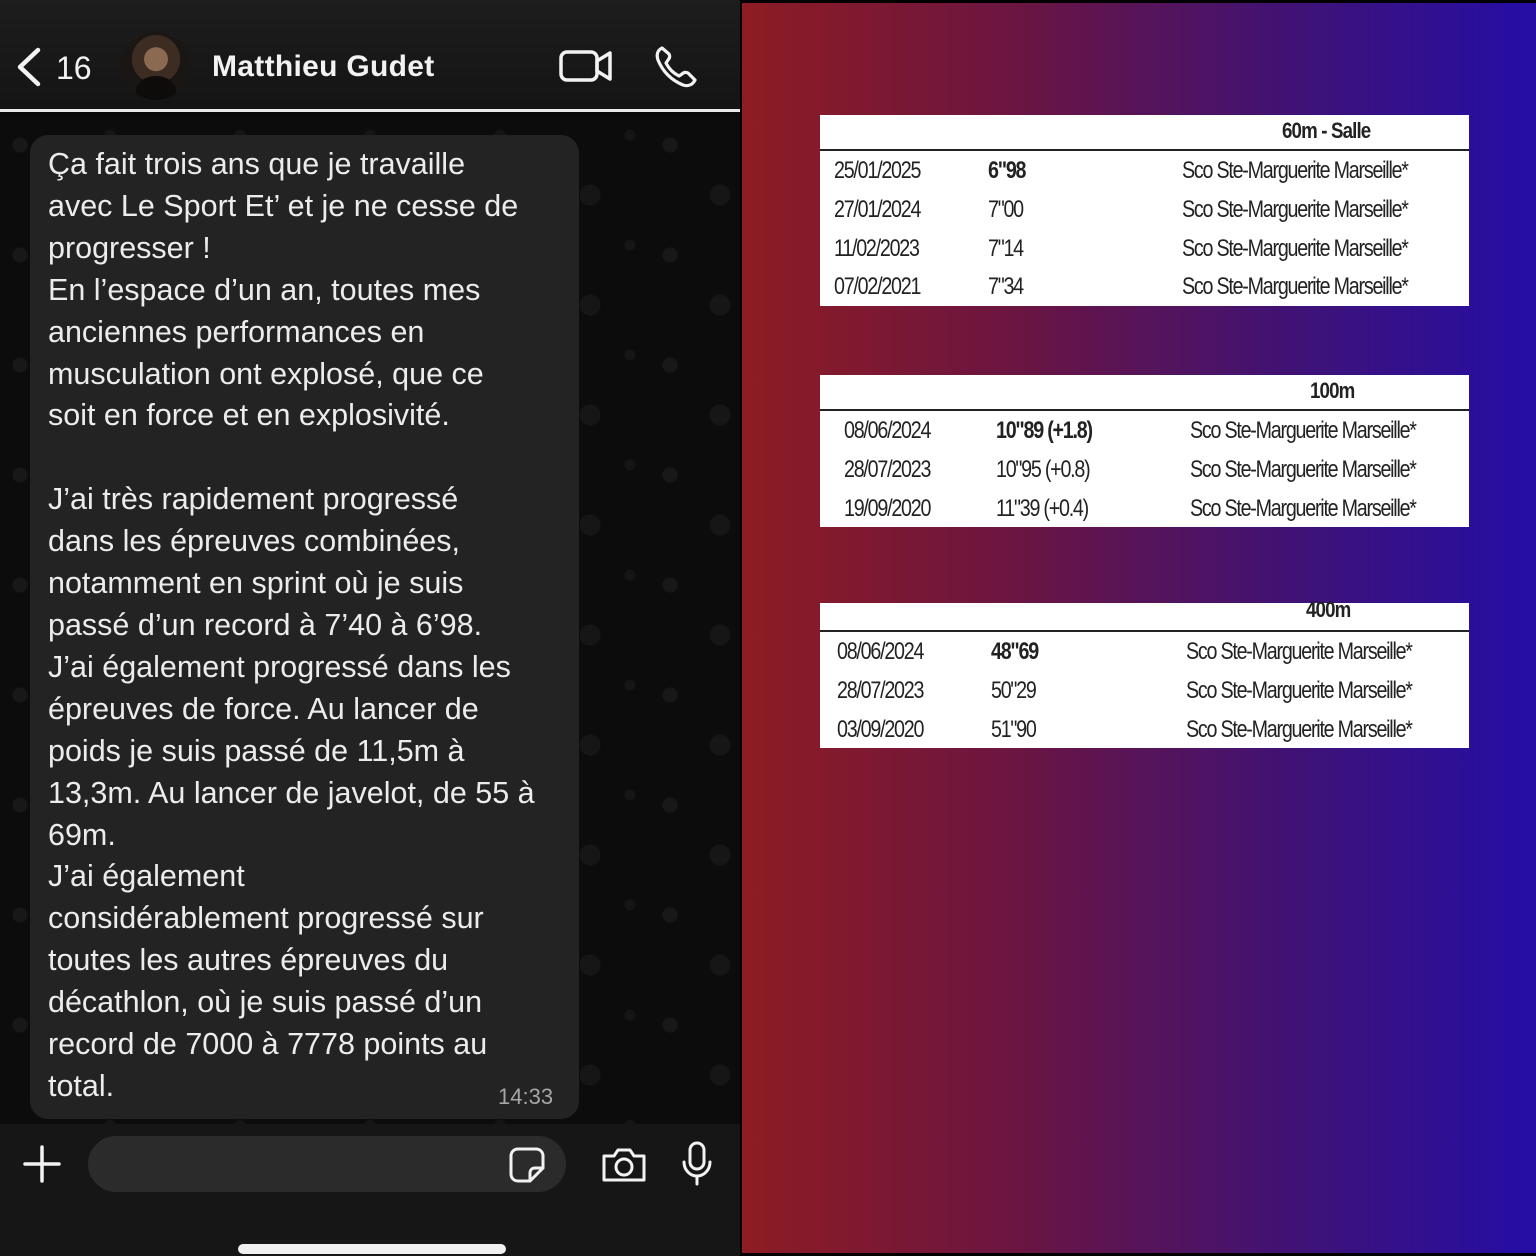 Image resolution: width=1536 pixels, height=1256 pixels. Describe the element at coordinates (1144, 393) in the screenshot. I see `table-header: 100m` at that location.